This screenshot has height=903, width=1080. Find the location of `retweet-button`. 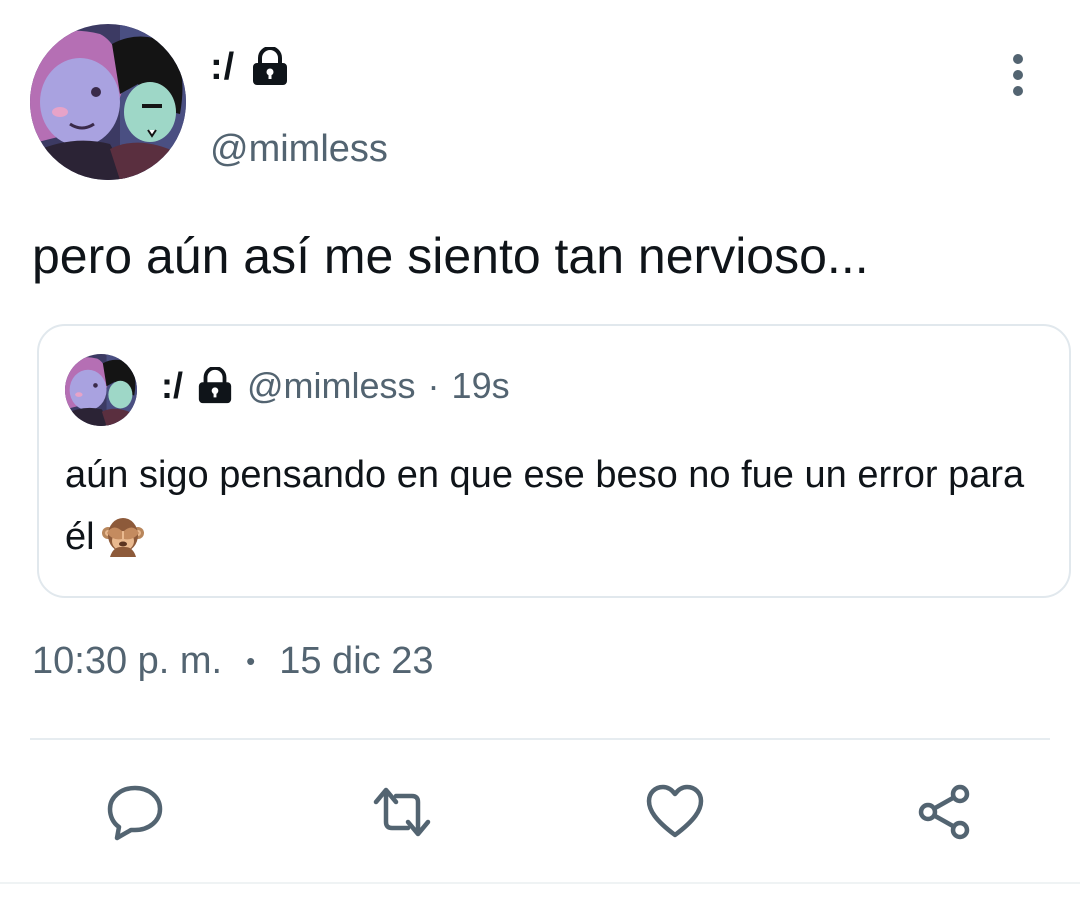

retweet-button is located at coordinates (402, 812).